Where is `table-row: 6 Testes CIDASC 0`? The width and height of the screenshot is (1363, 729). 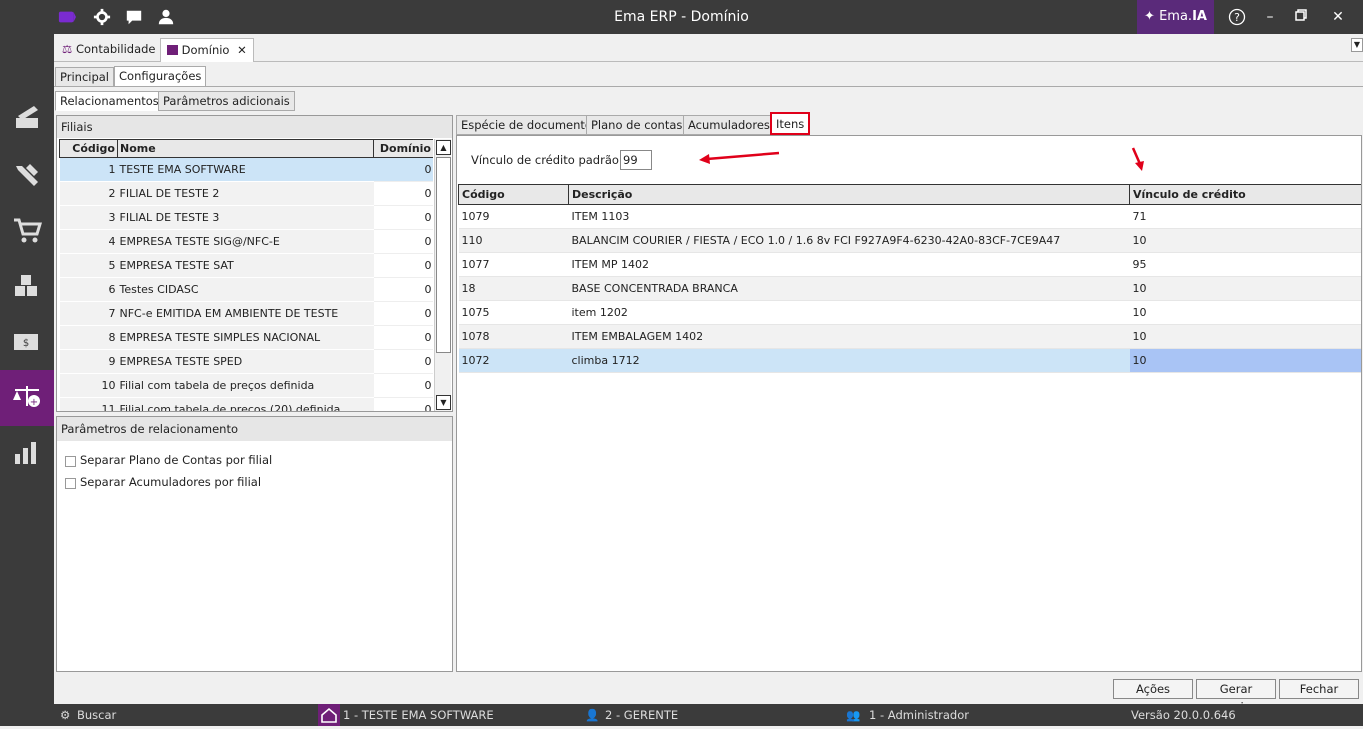
table-row: 6 Testes CIDASC 0 is located at coordinates (246, 289).